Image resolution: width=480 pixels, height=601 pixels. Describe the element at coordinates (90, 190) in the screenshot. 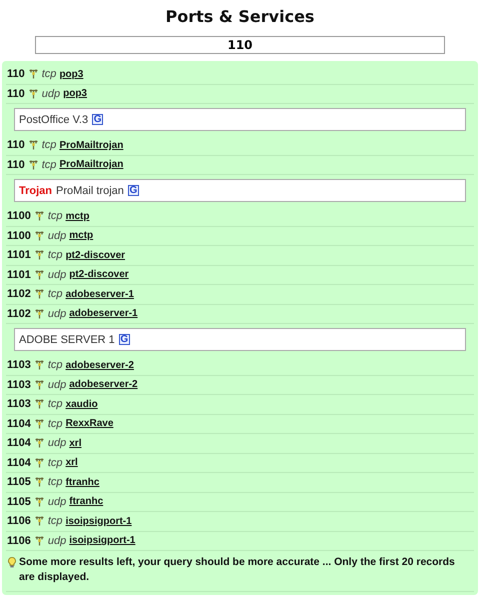

I see `description-text: ProMail trojan` at that location.